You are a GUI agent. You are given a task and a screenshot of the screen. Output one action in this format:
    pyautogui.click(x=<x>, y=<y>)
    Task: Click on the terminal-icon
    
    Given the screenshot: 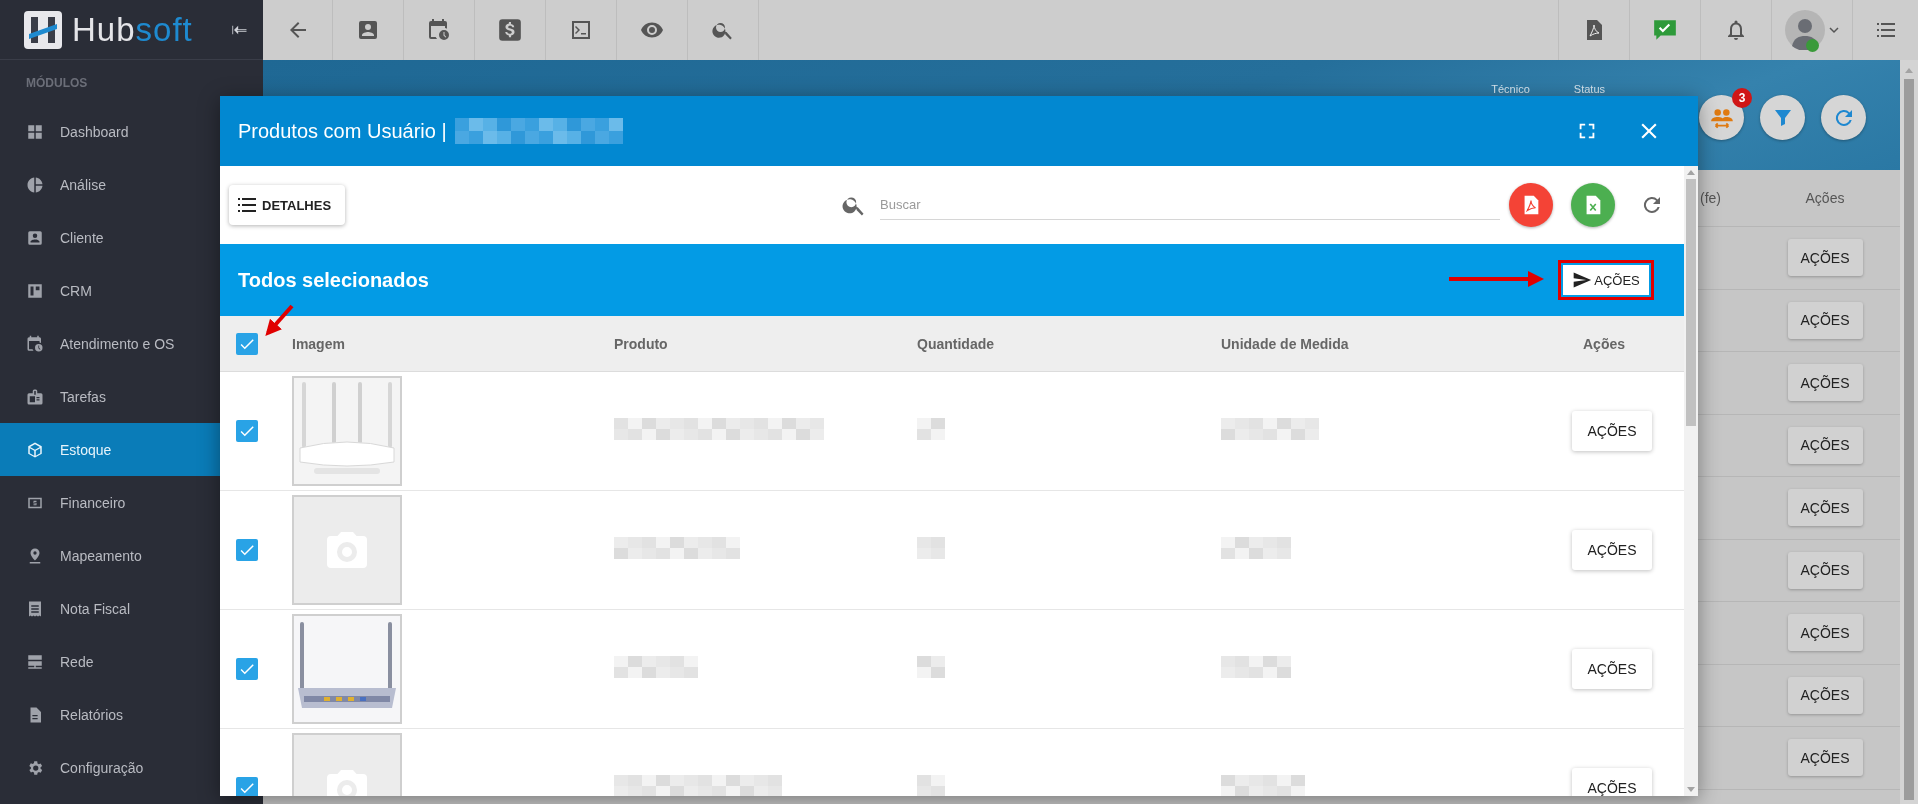 What is the action you would take?
    pyautogui.click(x=581, y=30)
    